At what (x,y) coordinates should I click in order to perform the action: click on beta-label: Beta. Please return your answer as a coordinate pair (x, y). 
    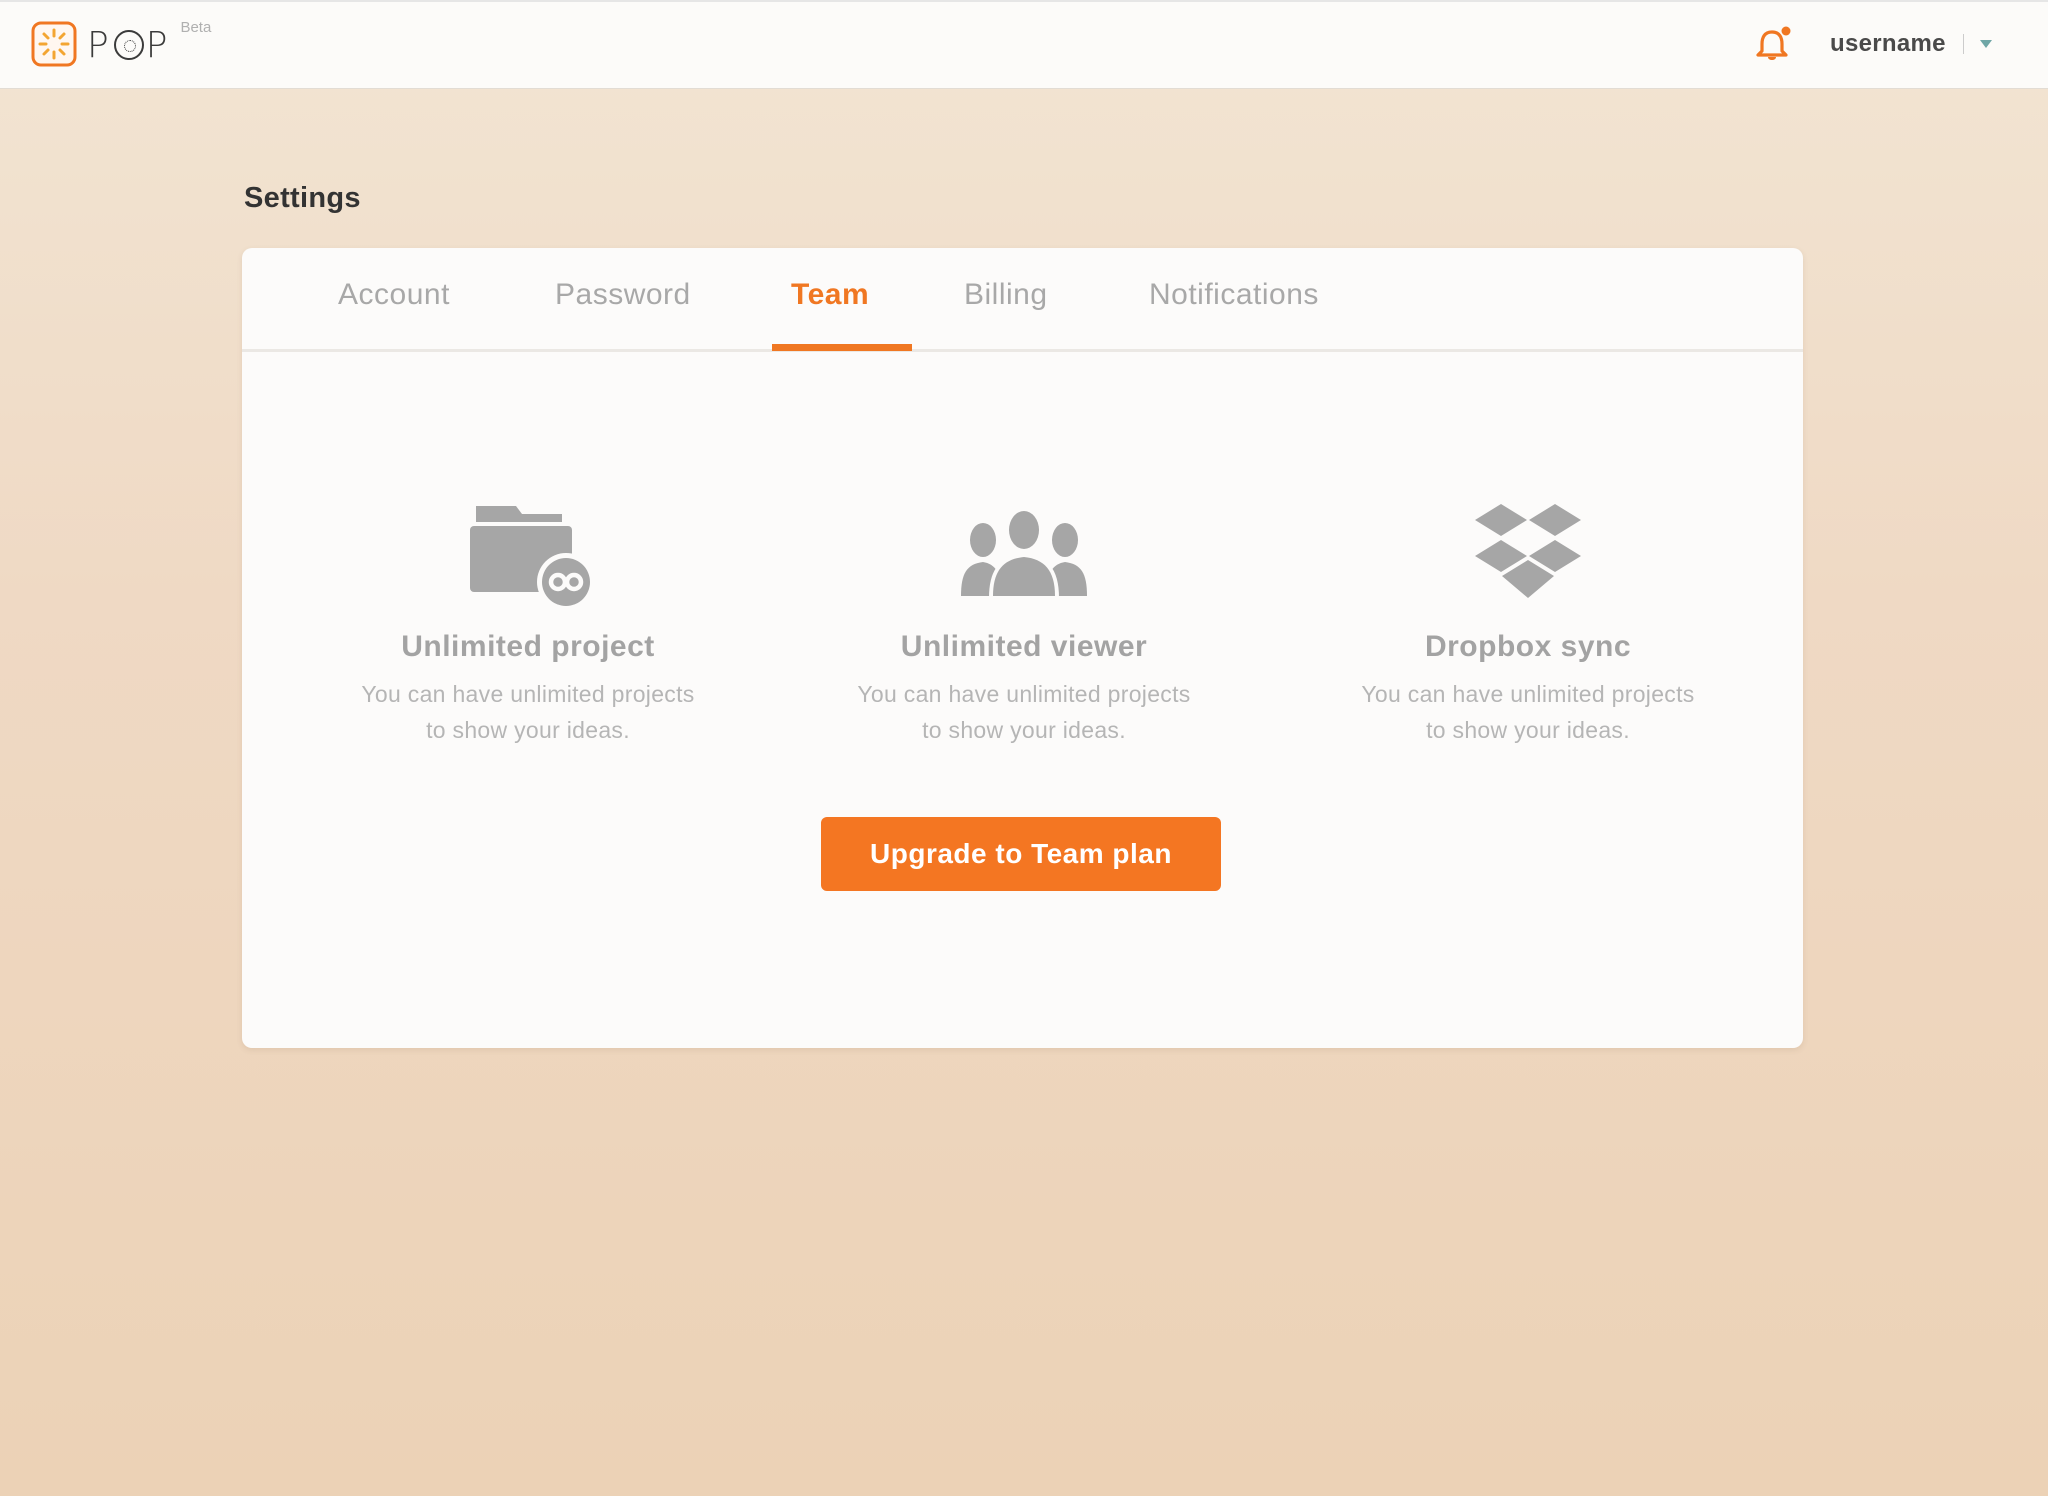
    Looking at the image, I should click on (196, 27).